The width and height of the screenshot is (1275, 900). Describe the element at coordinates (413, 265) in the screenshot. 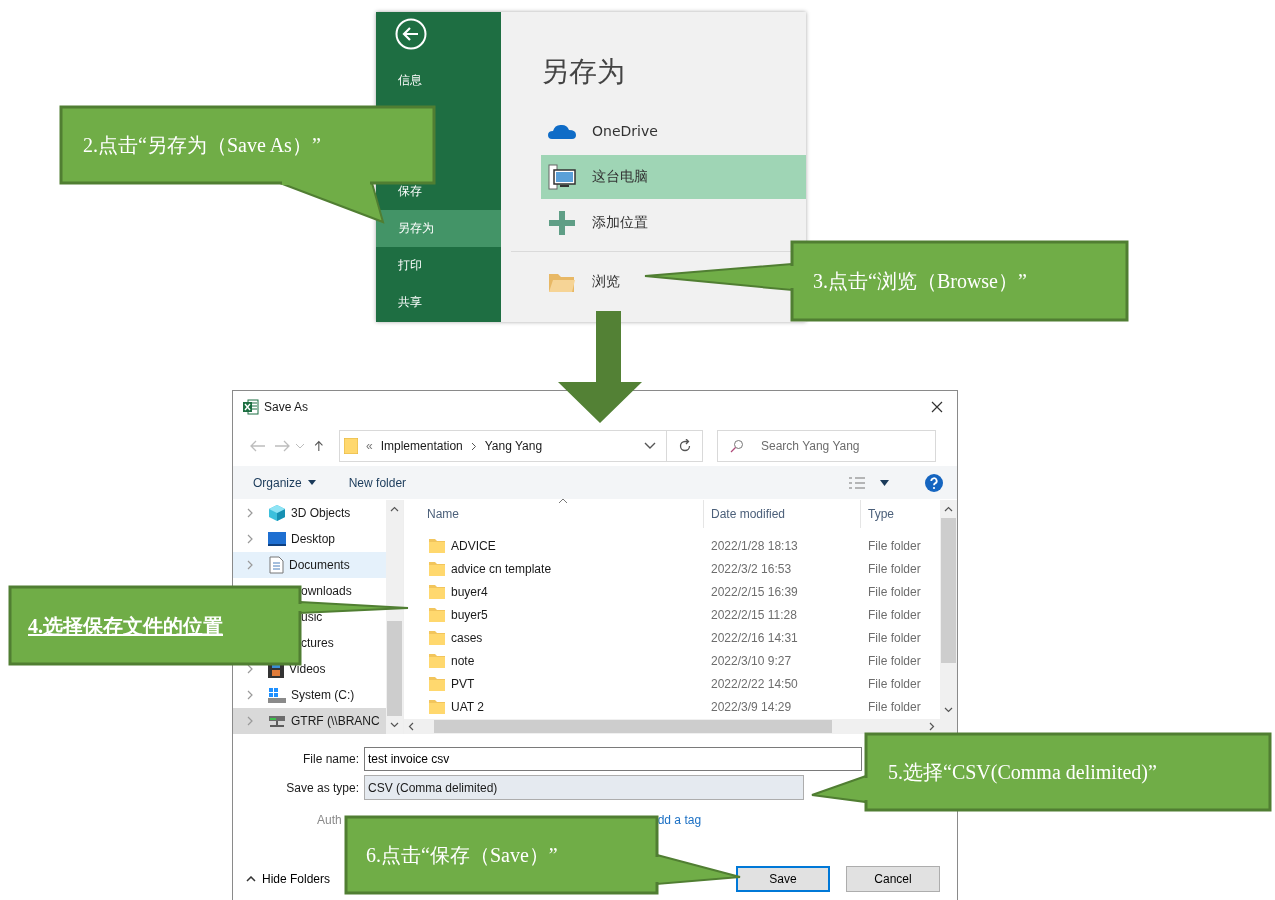

I see `sidebar-item: 打印` at that location.